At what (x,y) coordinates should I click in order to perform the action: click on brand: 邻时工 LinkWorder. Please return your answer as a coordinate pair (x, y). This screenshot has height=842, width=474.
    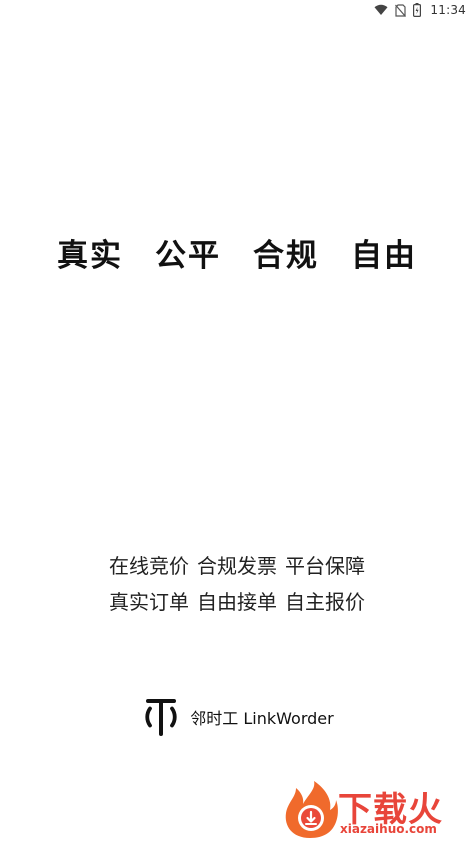
    Looking at the image, I should click on (237, 717).